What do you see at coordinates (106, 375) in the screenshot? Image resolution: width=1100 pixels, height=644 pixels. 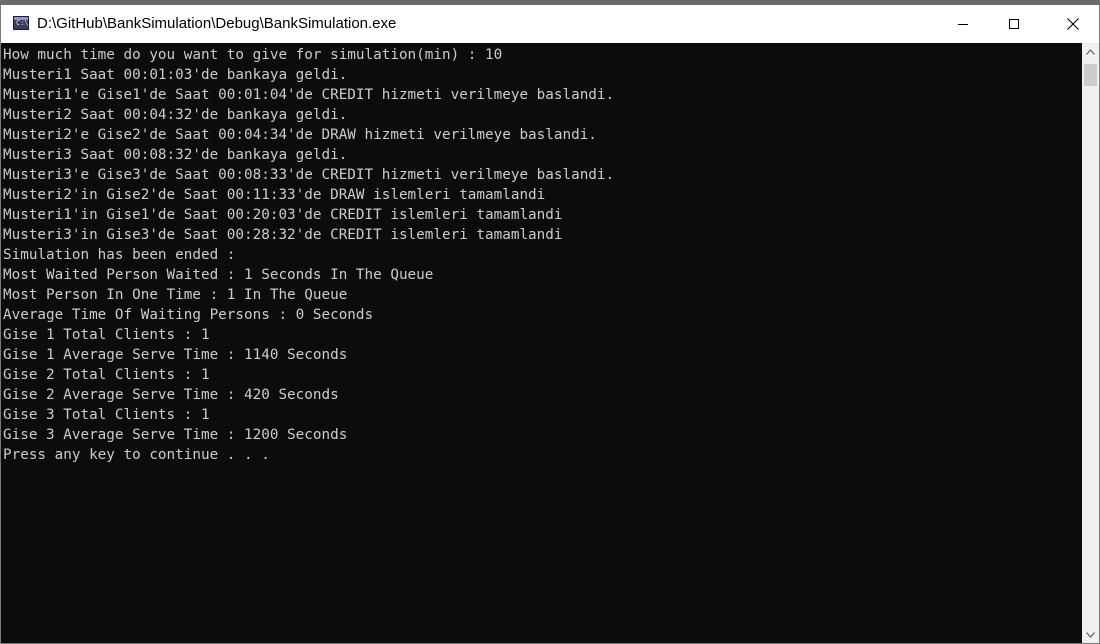 I see `console-line: Gise 2 Total Clients : 1` at bounding box center [106, 375].